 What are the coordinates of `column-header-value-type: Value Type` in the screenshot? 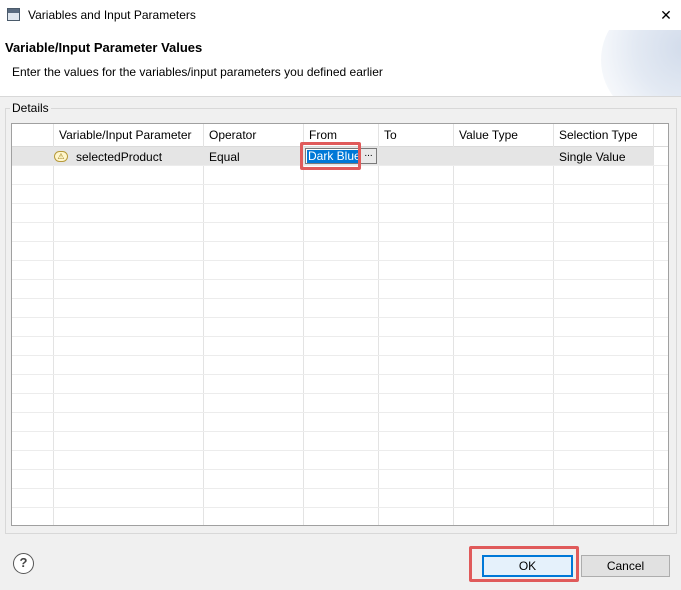 It's located at (488, 135).